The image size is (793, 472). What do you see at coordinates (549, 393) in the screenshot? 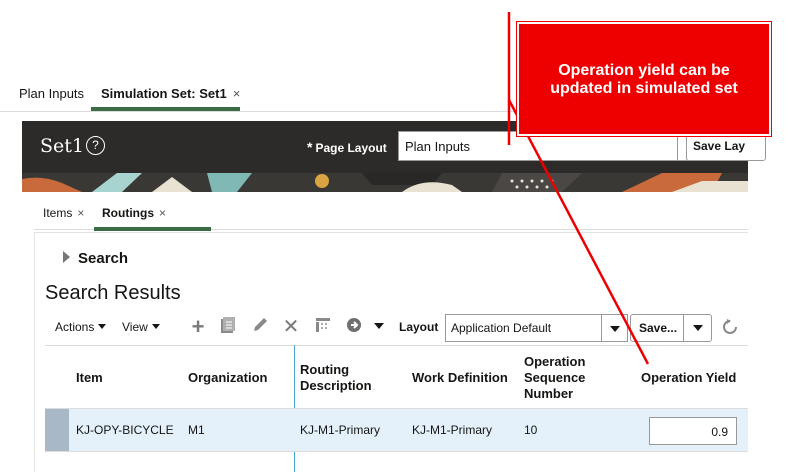
I see `header-line: Number` at bounding box center [549, 393].